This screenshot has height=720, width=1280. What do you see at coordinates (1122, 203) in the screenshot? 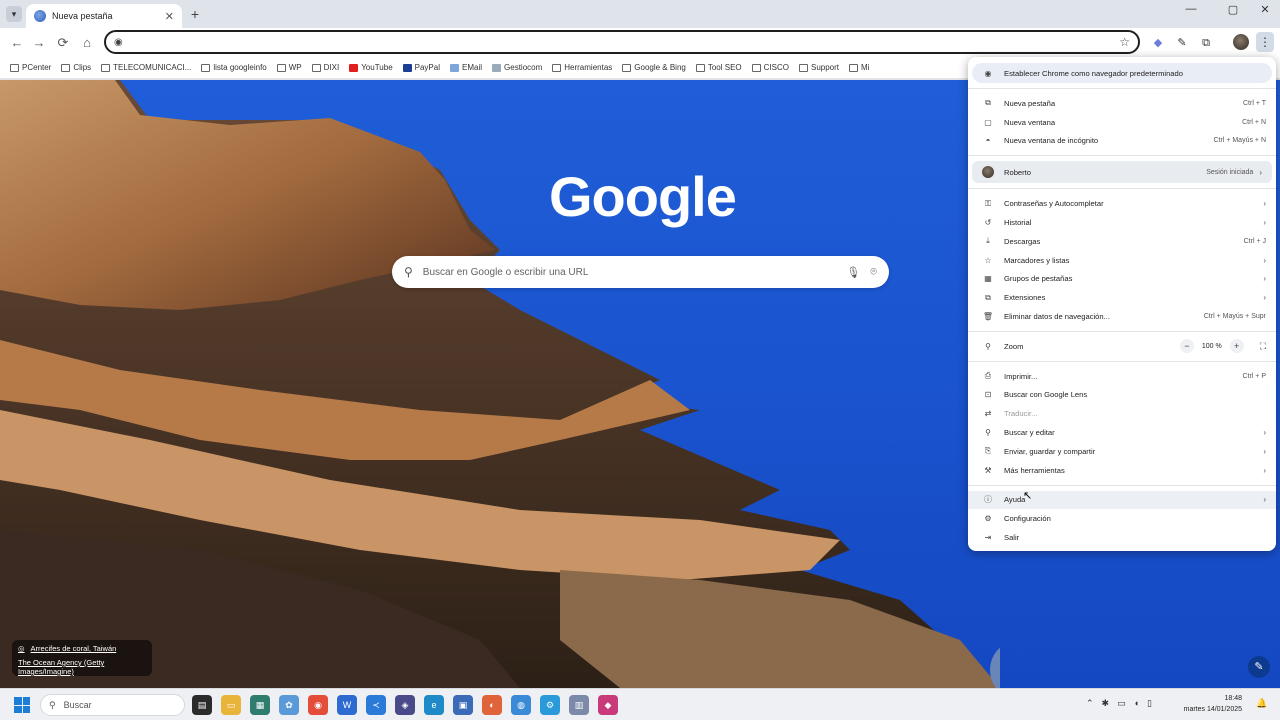
I see `menu-passwords: ⚿ Contraseñas y Autocompletar ›` at bounding box center [1122, 203].